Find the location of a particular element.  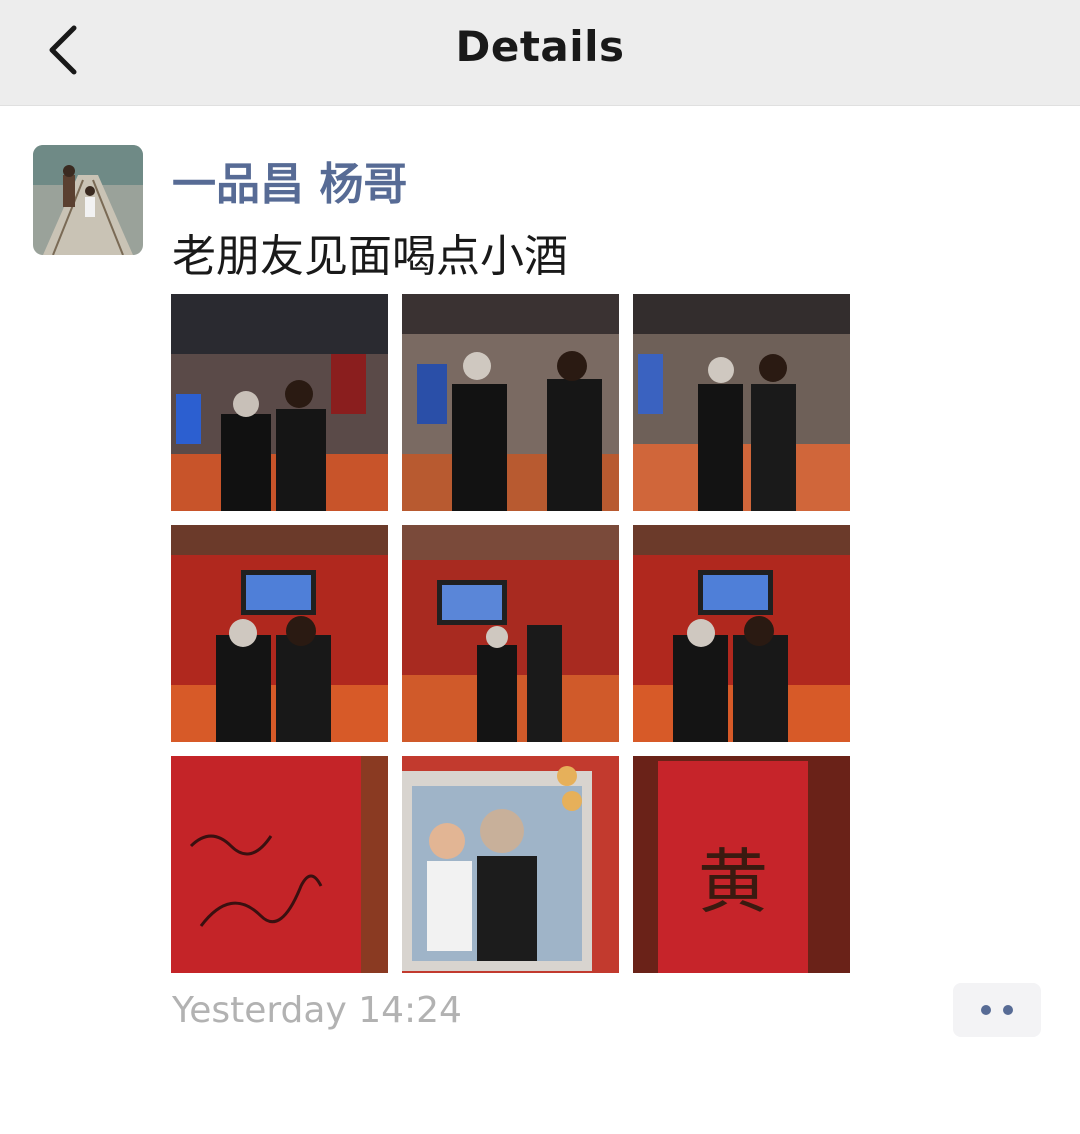

page-title: Details is located at coordinates (540, 46).